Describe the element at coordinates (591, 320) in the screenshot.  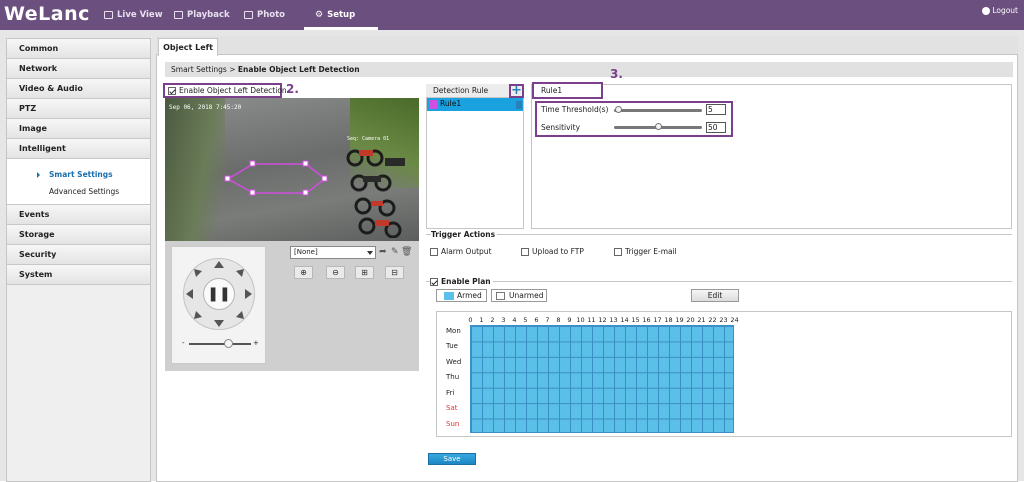
I see `hour-label: 11` at that location.